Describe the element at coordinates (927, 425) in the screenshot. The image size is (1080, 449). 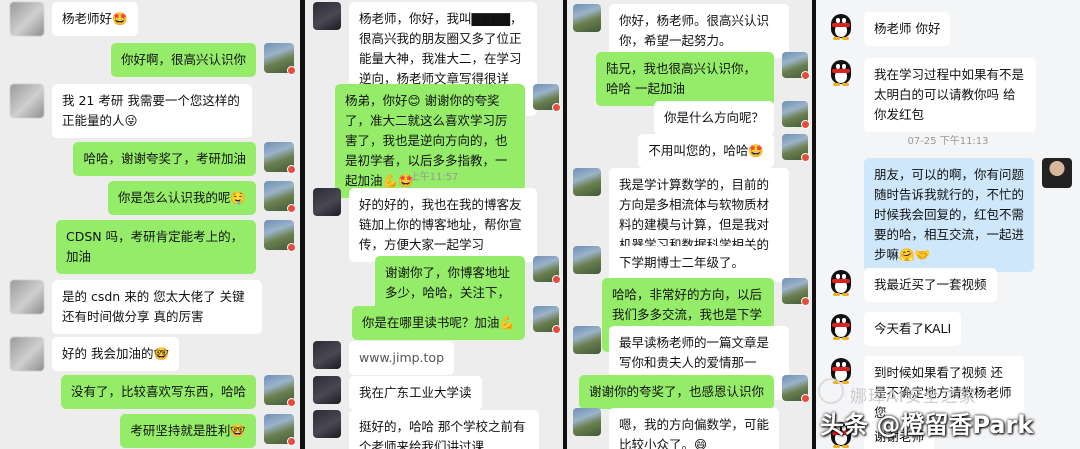
I see `watermark-source: 头条 @橙留香Park` at that location.